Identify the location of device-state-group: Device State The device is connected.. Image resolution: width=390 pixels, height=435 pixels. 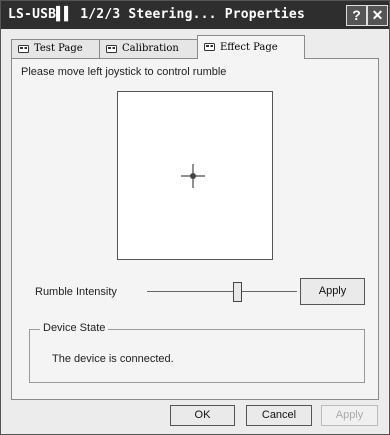
(197, 352).